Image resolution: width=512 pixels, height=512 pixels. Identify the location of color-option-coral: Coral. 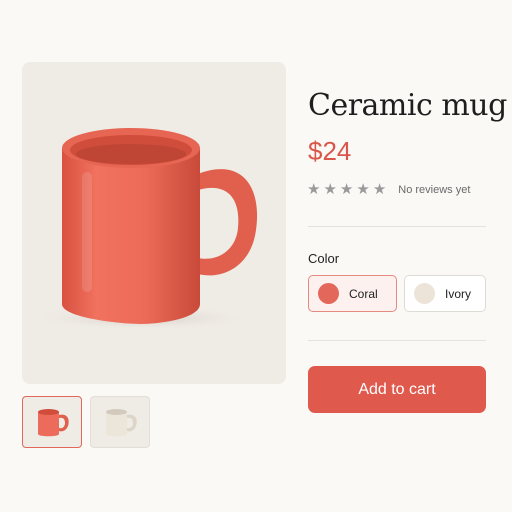
(352, 293).